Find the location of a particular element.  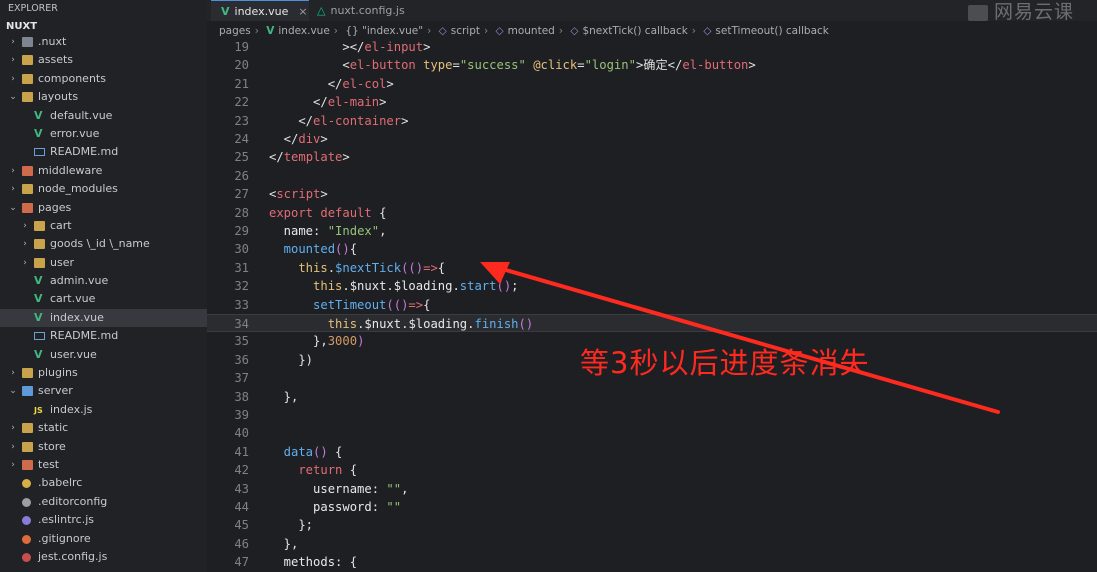

line-number: 43 is located at coordinates (241, 488).